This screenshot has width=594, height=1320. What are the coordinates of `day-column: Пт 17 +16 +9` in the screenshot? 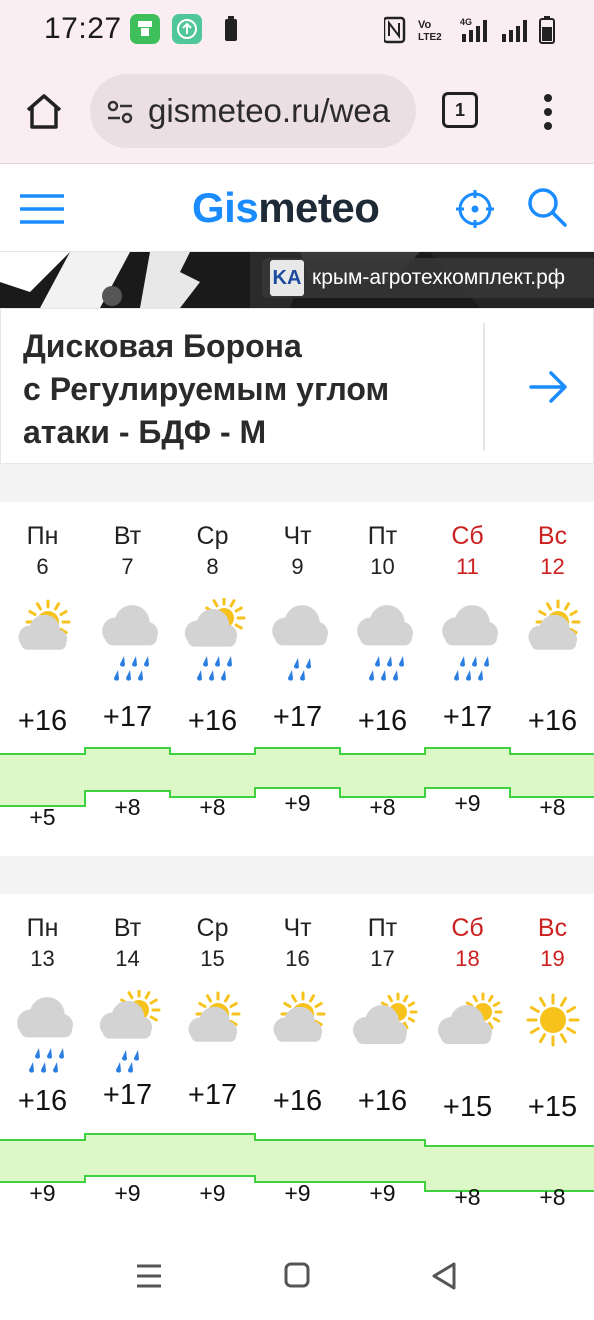 It's located at (382, 1062).